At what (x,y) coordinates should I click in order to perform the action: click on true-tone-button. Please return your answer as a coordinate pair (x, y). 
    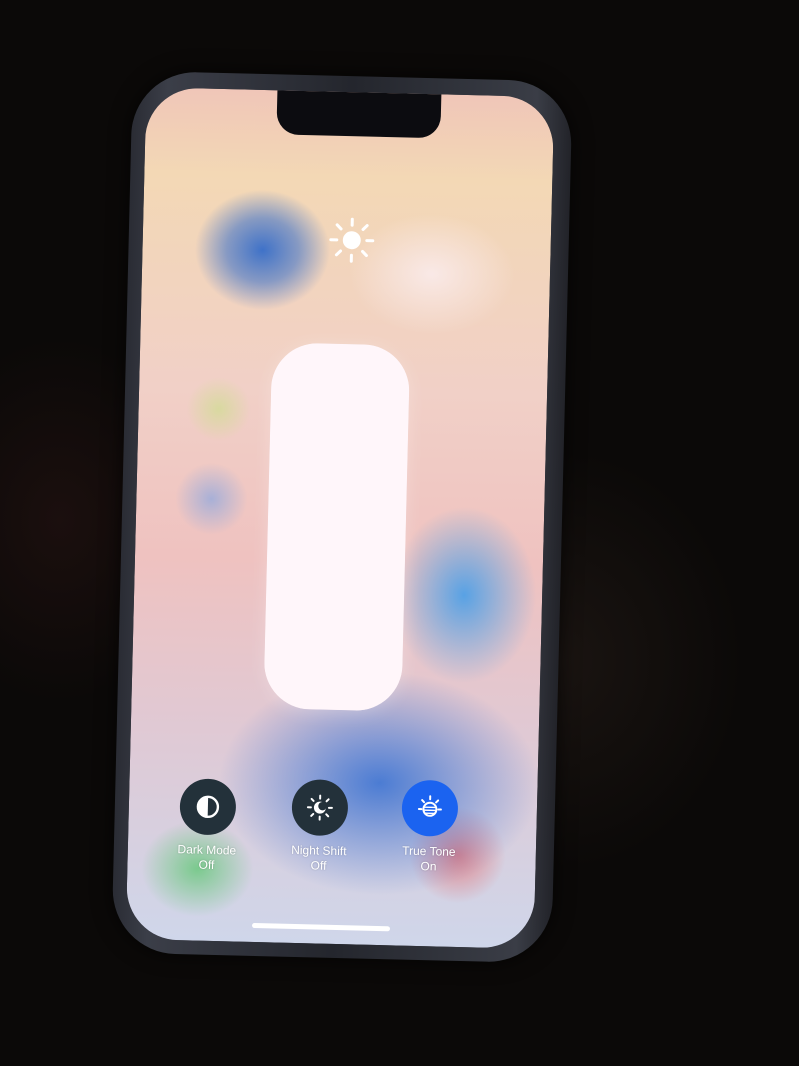
    Looking at the image, I should click on (430, 808).